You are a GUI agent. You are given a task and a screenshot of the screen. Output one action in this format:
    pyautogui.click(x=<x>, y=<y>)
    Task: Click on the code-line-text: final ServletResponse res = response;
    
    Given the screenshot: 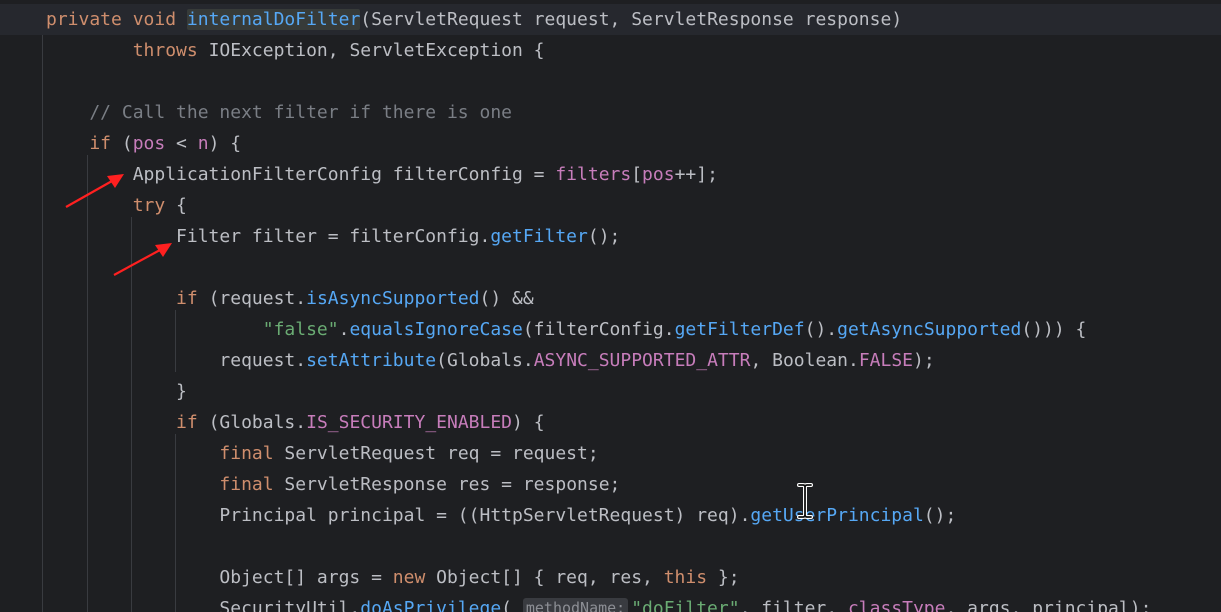 What is the action you would take?
    pyautogui.click(x=333, y=484)
    